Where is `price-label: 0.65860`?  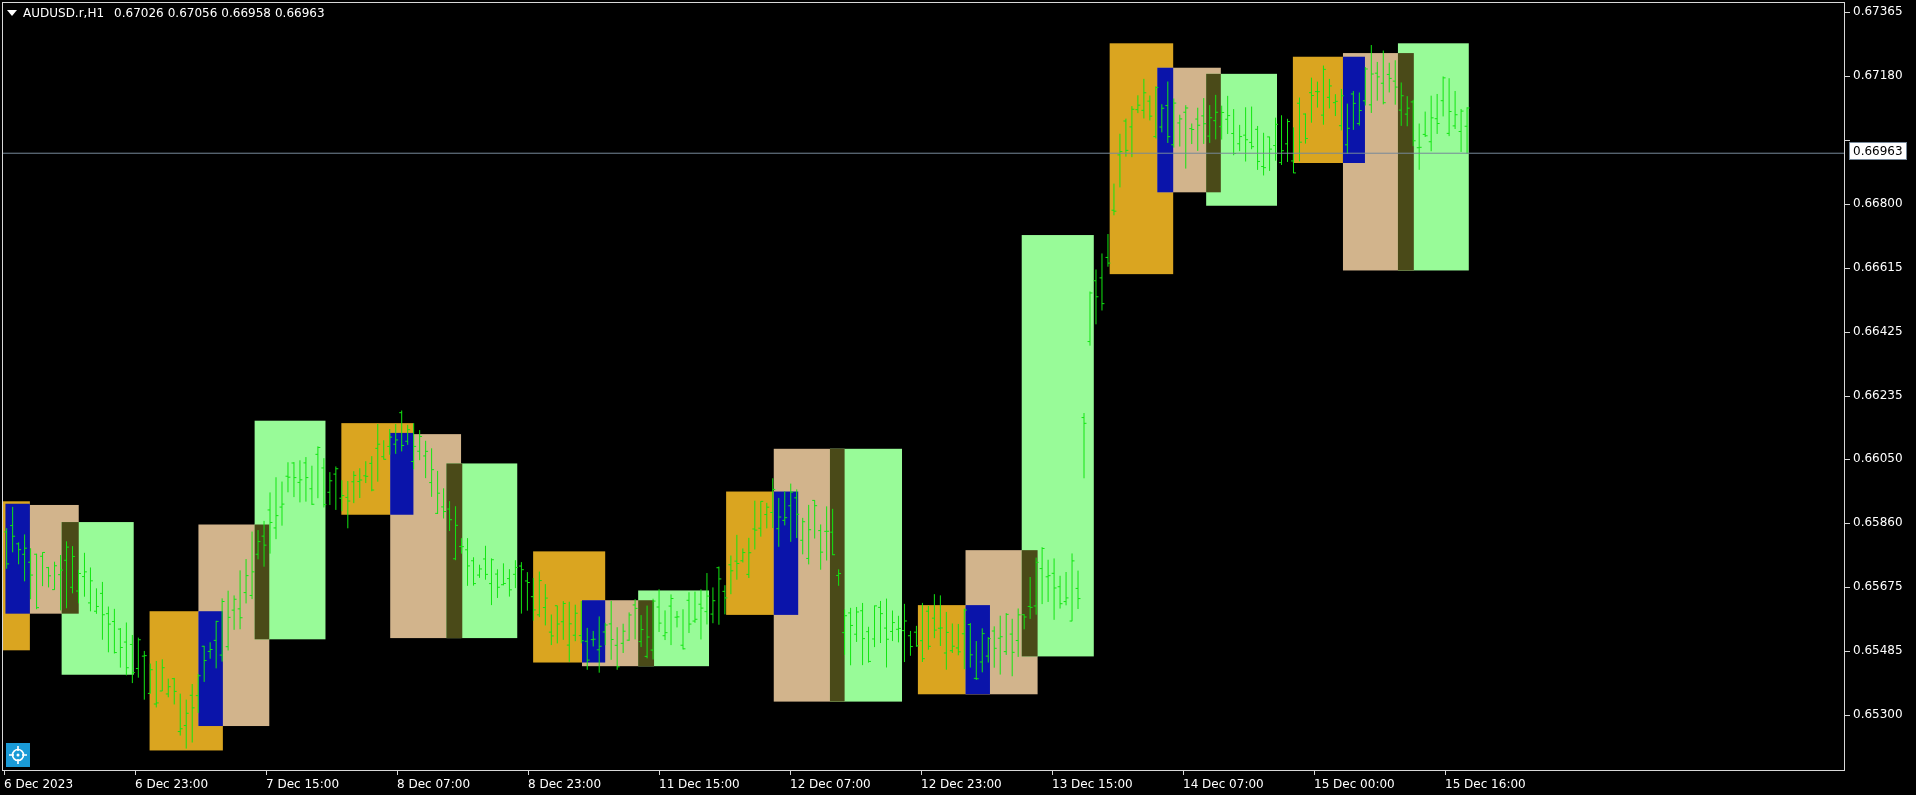
price-label: 0.65860 is located at coordinates (1878, 522).